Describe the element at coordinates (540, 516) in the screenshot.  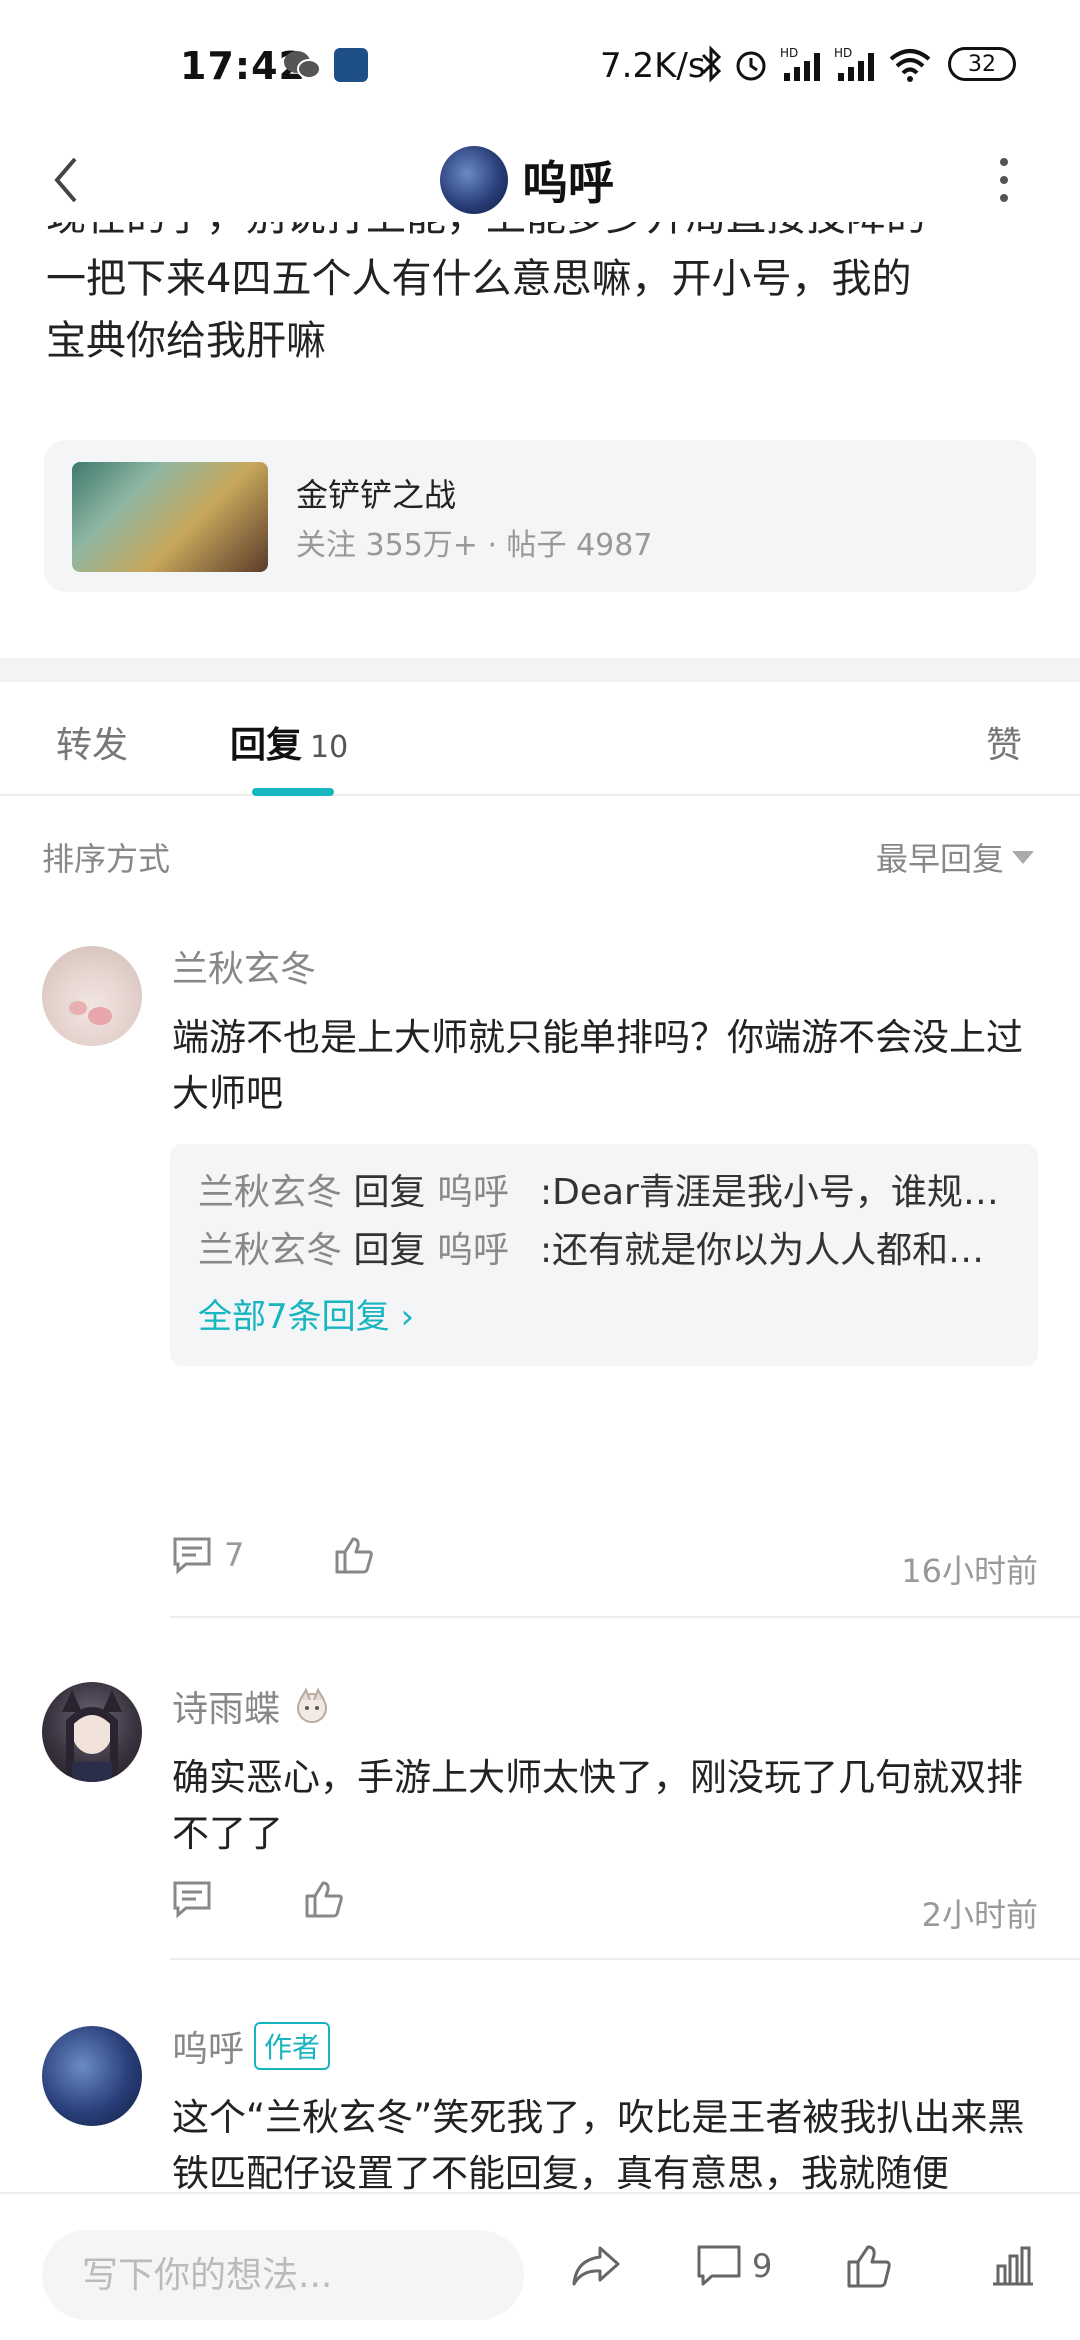
I see `forum-card: 金铲铲之战 关注 355万+ · 帖子 4987` at that location.